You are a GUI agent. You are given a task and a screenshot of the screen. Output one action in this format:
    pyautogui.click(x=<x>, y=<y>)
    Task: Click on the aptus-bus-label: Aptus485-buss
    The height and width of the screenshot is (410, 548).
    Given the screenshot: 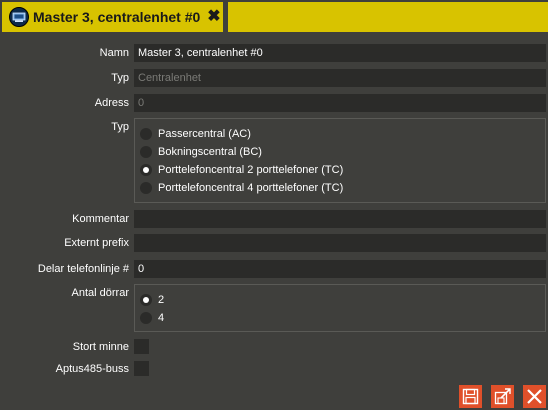 What is the action you would take?
    pyautogui.click(x=92, y=369)
    